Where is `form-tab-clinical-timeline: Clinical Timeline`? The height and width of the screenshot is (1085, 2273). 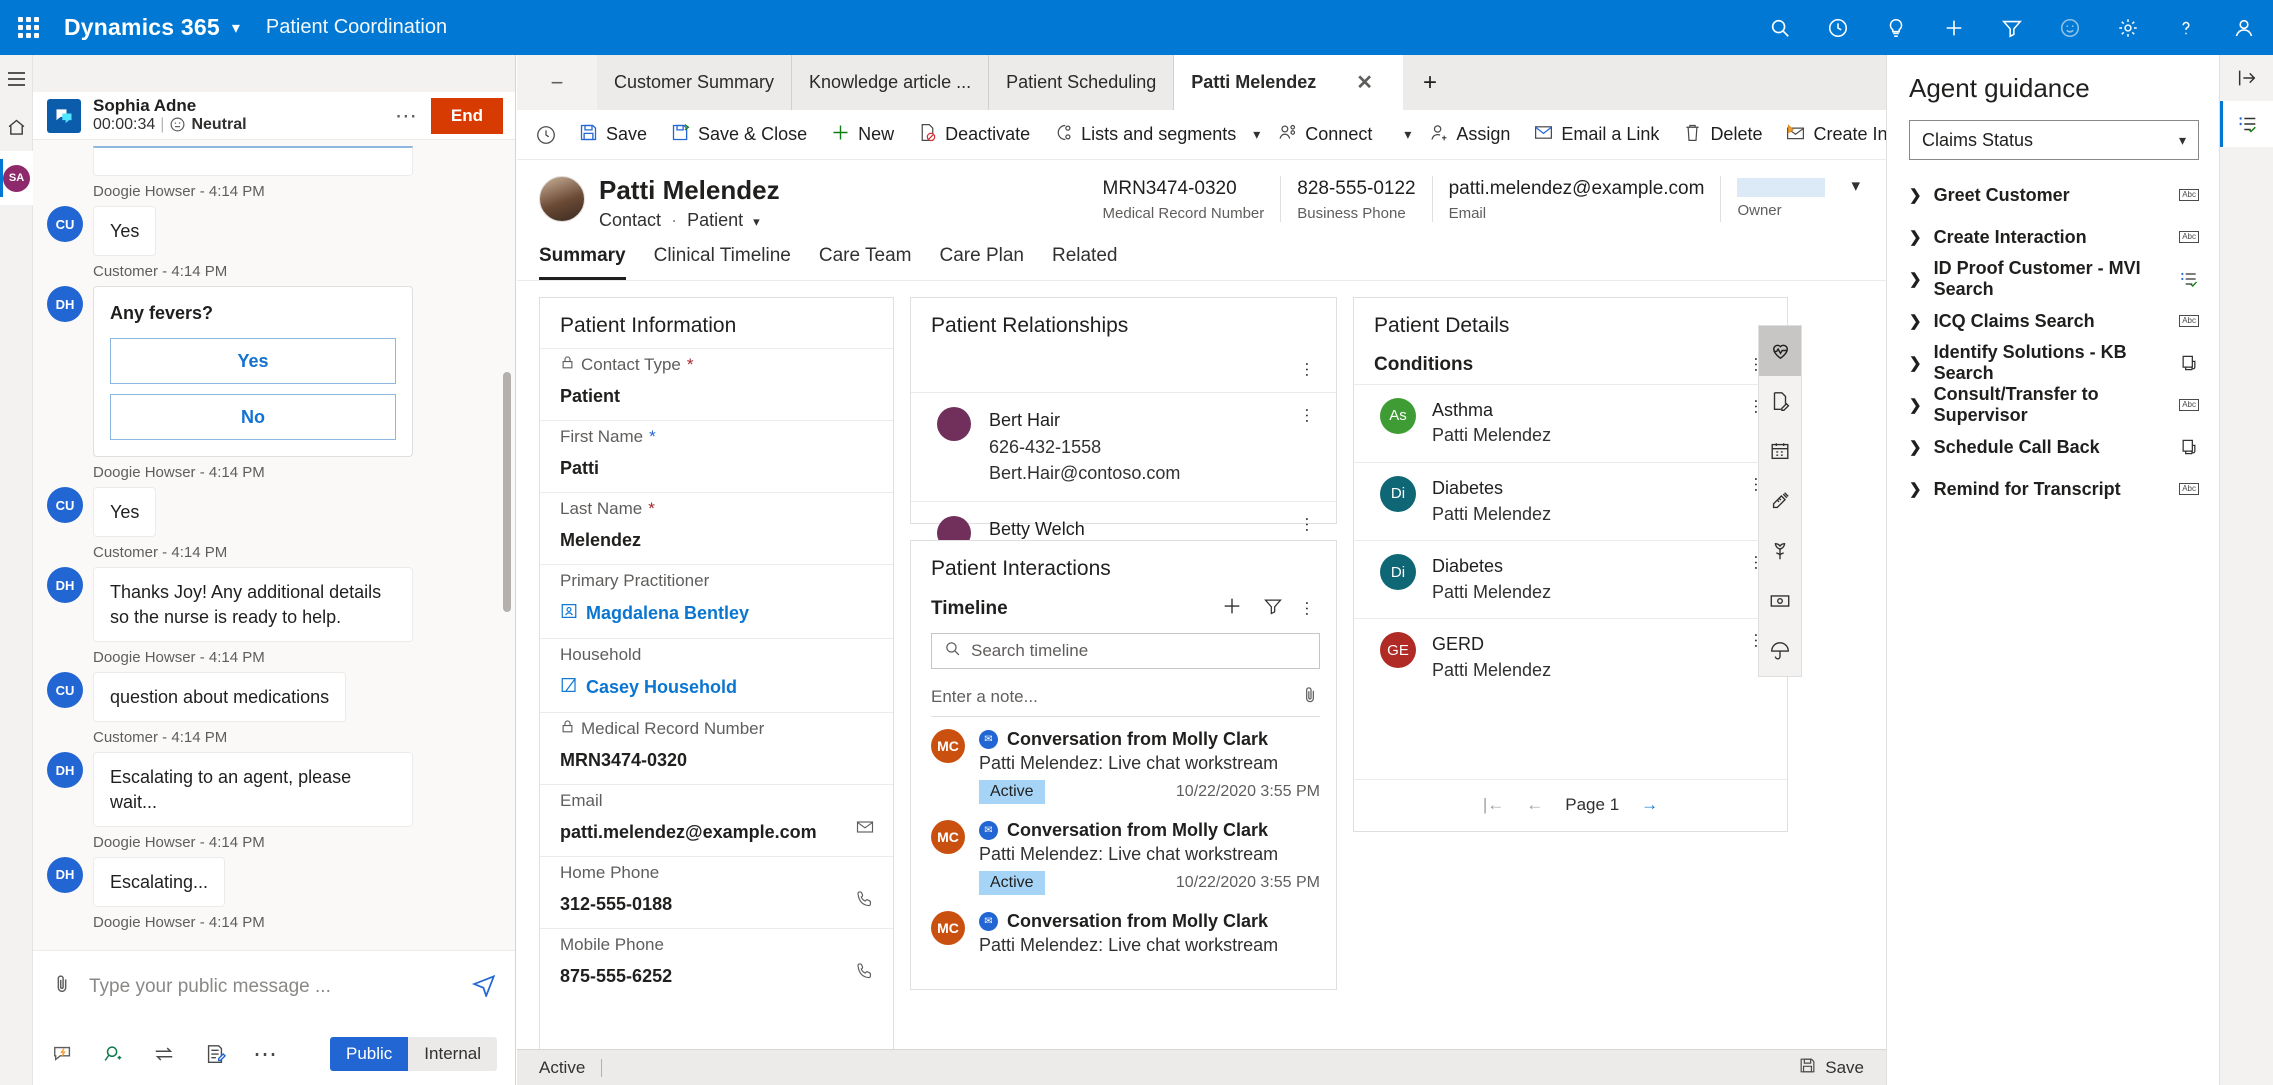 form-tab-clinical-timeline: Clinical Timeline is located at coordinates (722, 262).